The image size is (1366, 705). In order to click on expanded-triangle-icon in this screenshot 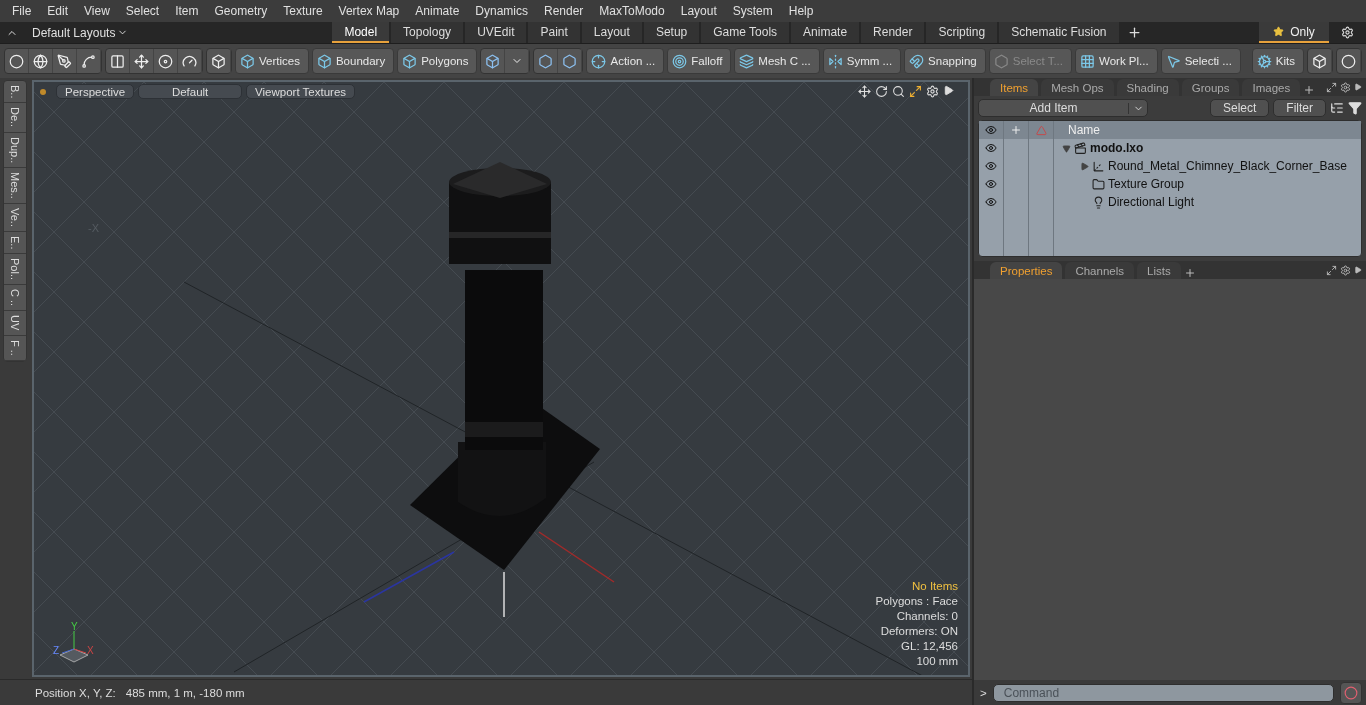, I will do `click(1066, 148)`.